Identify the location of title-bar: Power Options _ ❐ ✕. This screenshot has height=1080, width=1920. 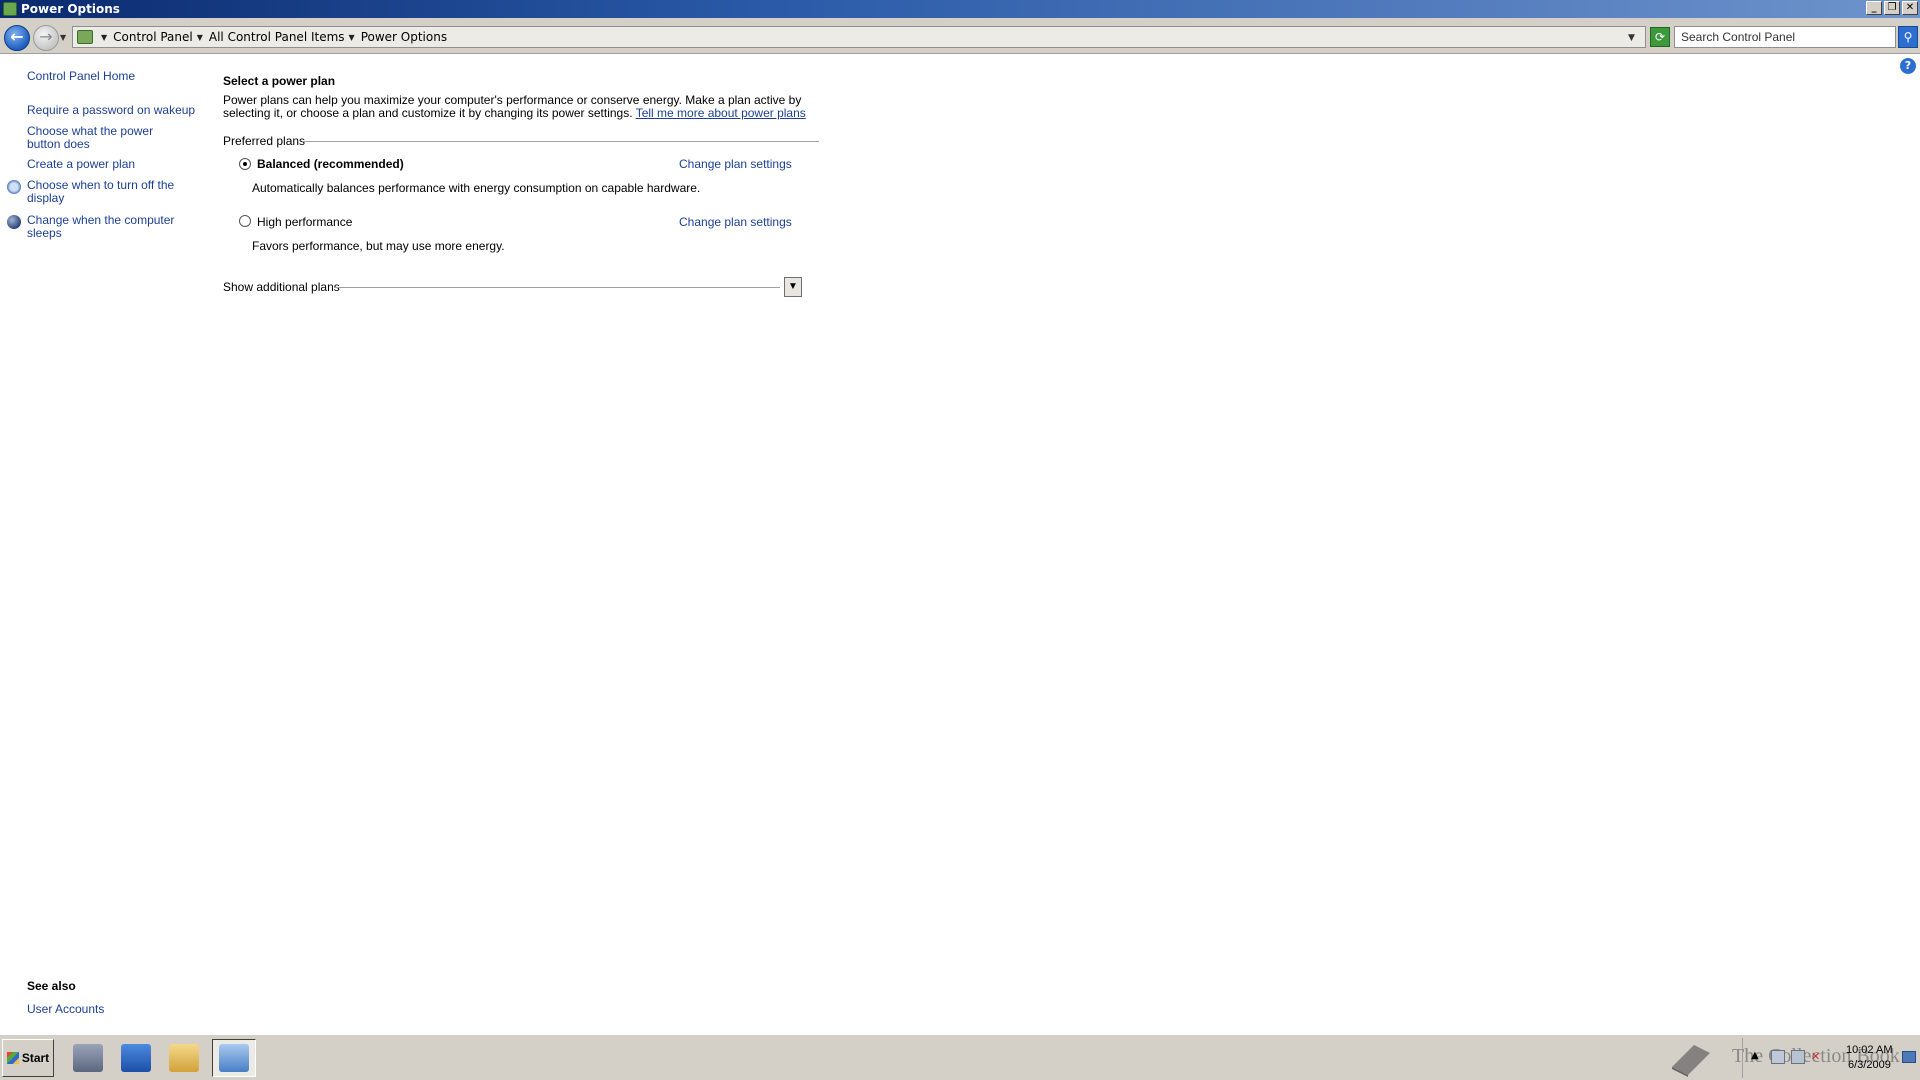
(960, 9).